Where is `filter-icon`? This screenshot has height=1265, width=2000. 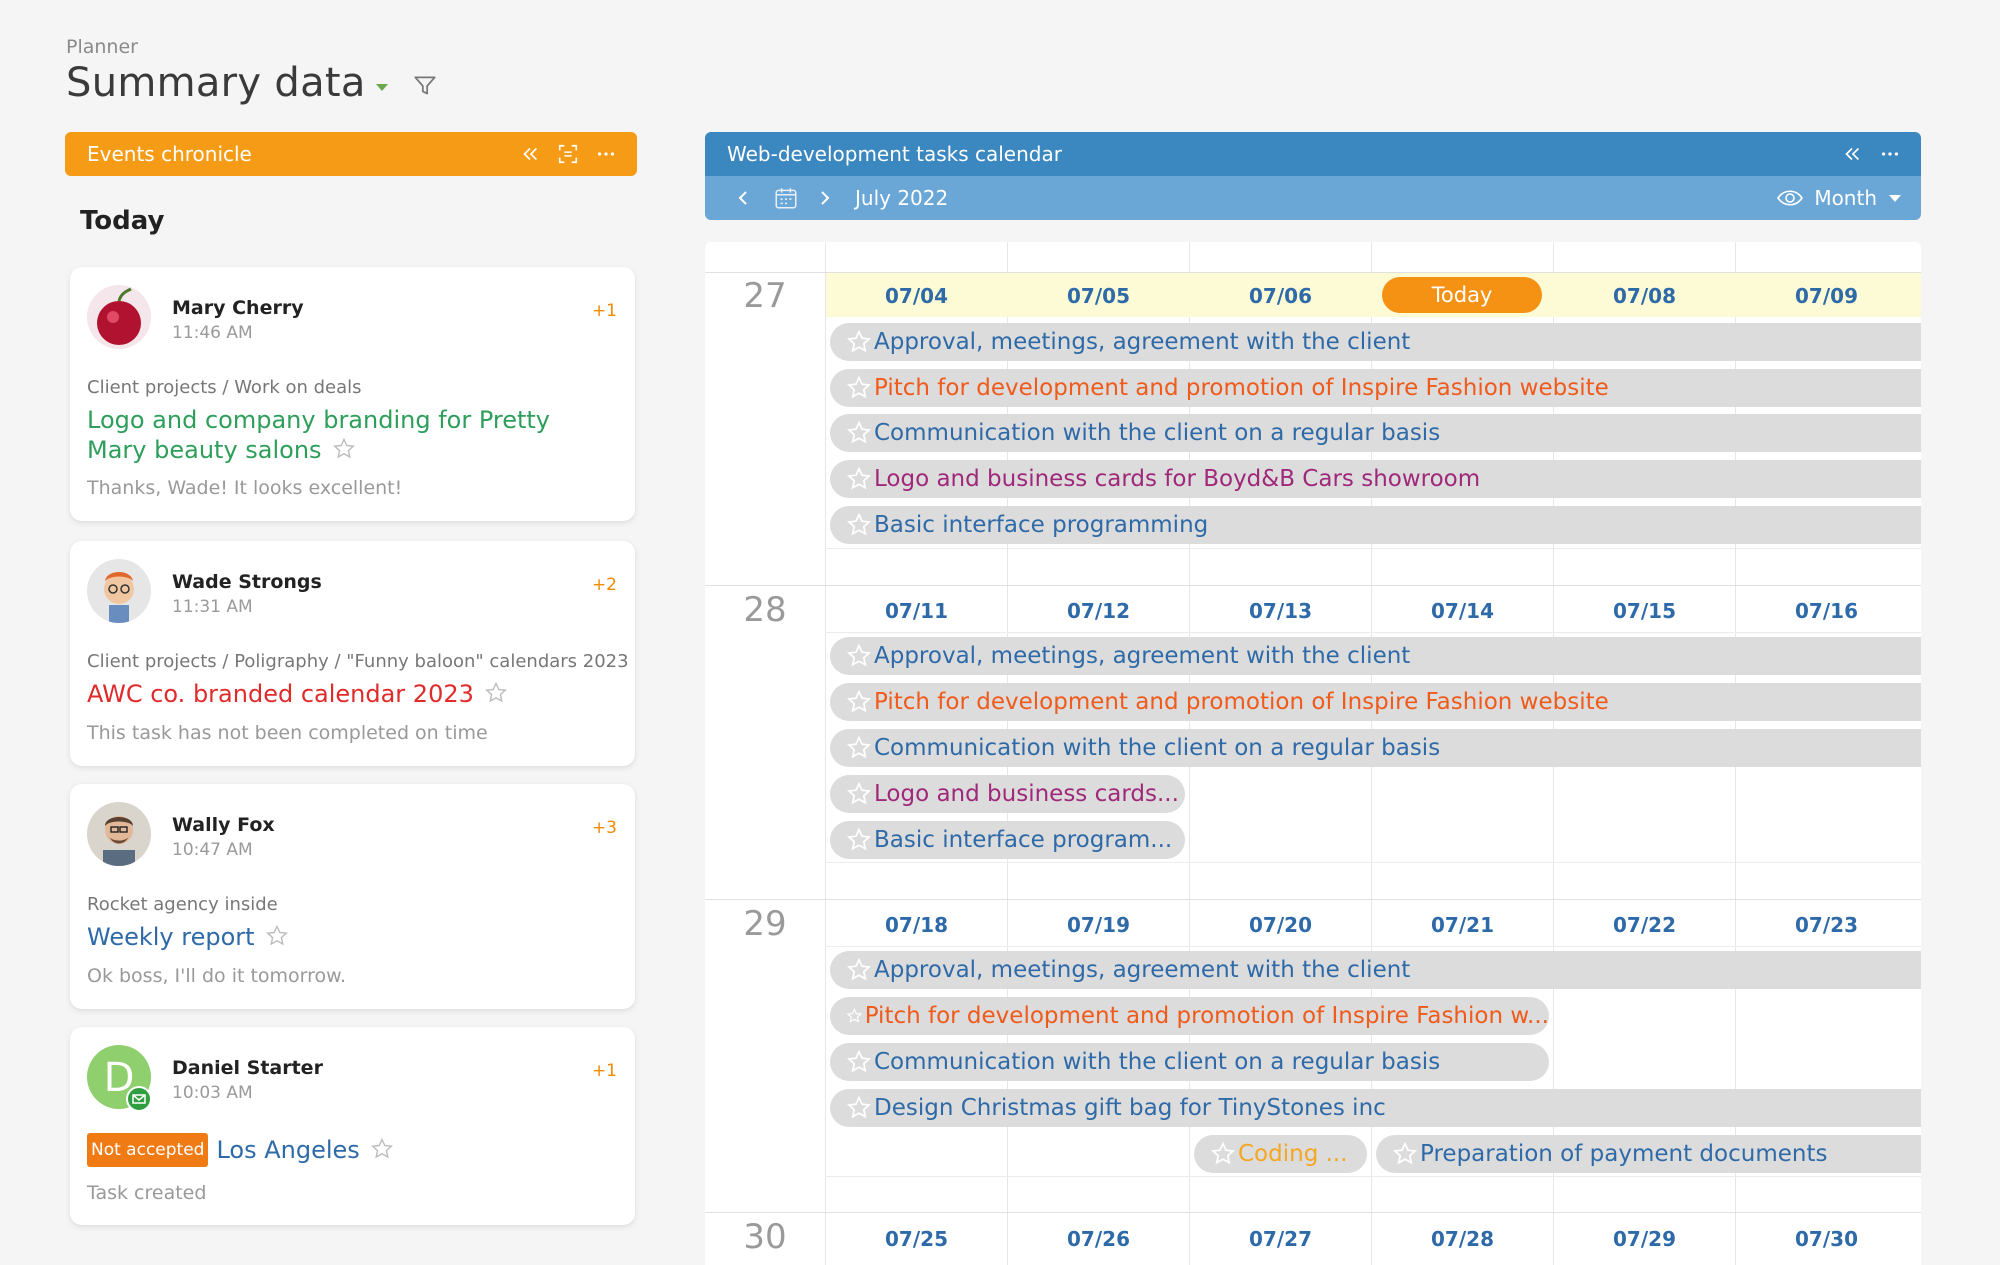 filter-icon is located at coordinates (425, 86).